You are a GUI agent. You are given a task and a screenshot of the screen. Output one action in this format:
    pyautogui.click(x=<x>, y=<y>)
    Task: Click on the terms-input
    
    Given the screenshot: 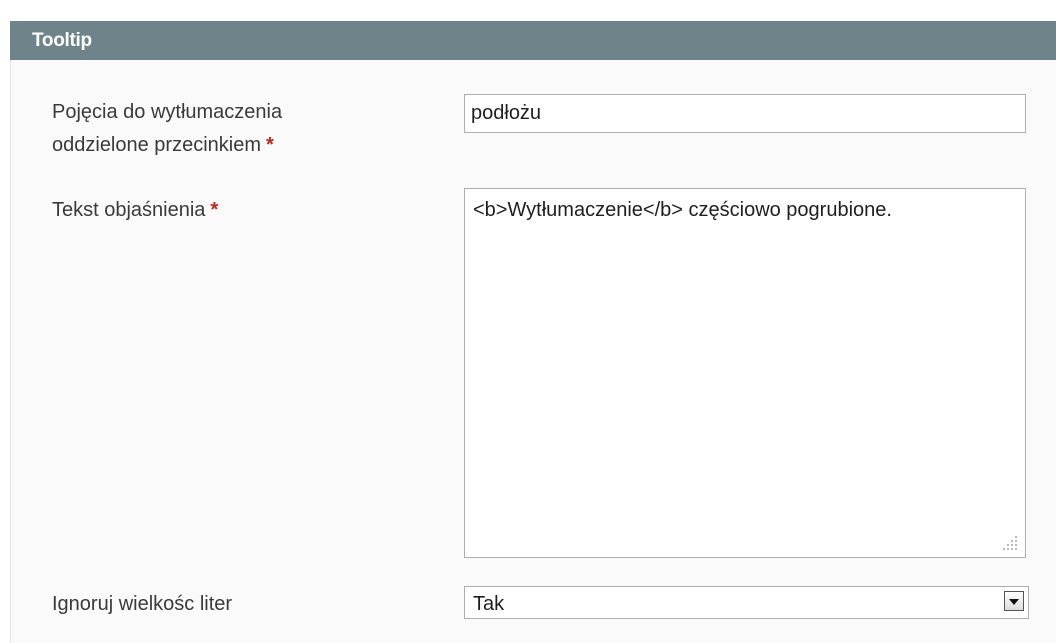 What is the action you would take?
    pyautogui.click(x=745, y=113)
    